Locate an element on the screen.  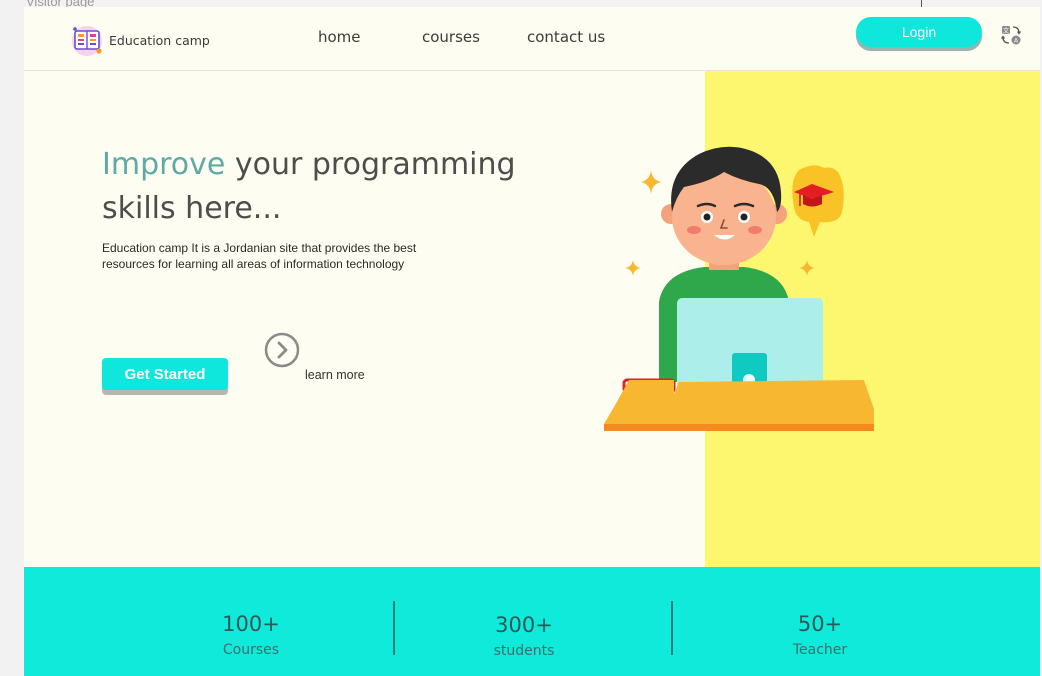
svg-text: 文 is located at coordinates (1006, 30).